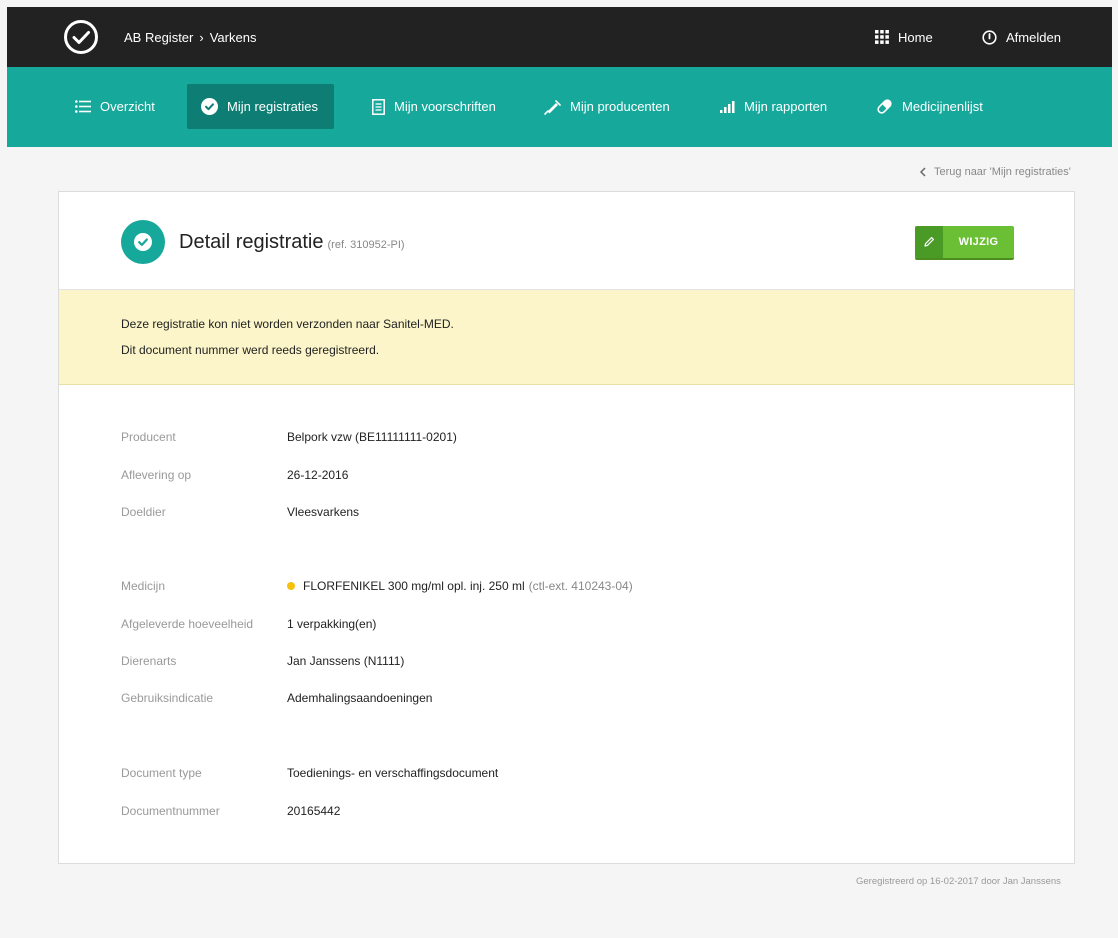  Describe the element at coordinates (923, 172) in the screenshot. I see `chevron-left-icon` at that location.